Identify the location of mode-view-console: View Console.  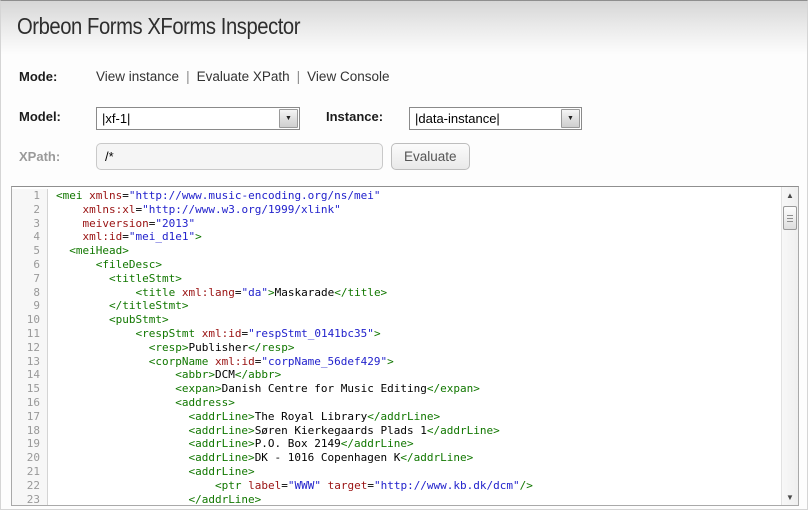
(348, 76).